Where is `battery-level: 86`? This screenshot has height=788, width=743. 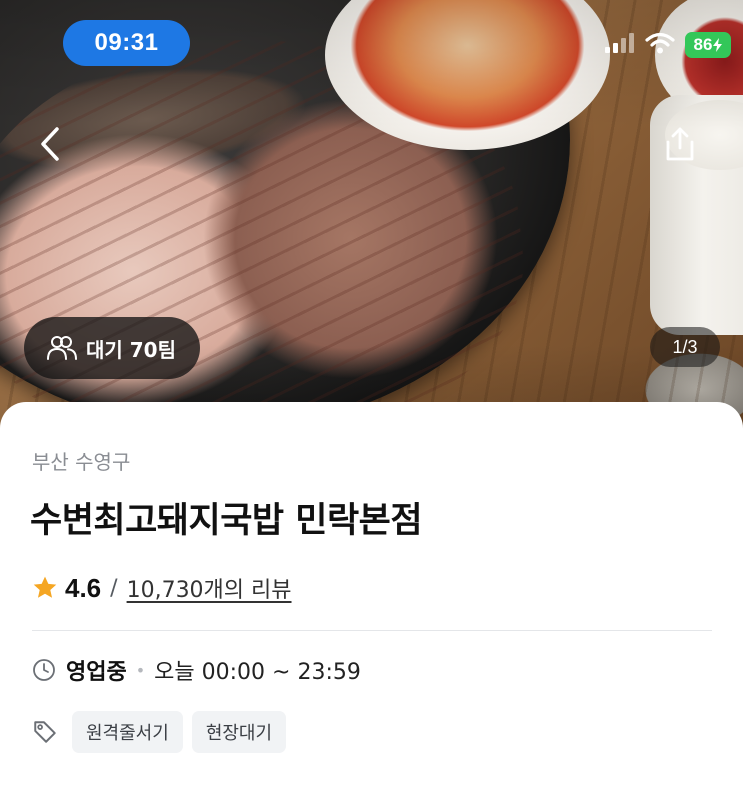 battery-level: 86 is located at coordinates (703, 44).